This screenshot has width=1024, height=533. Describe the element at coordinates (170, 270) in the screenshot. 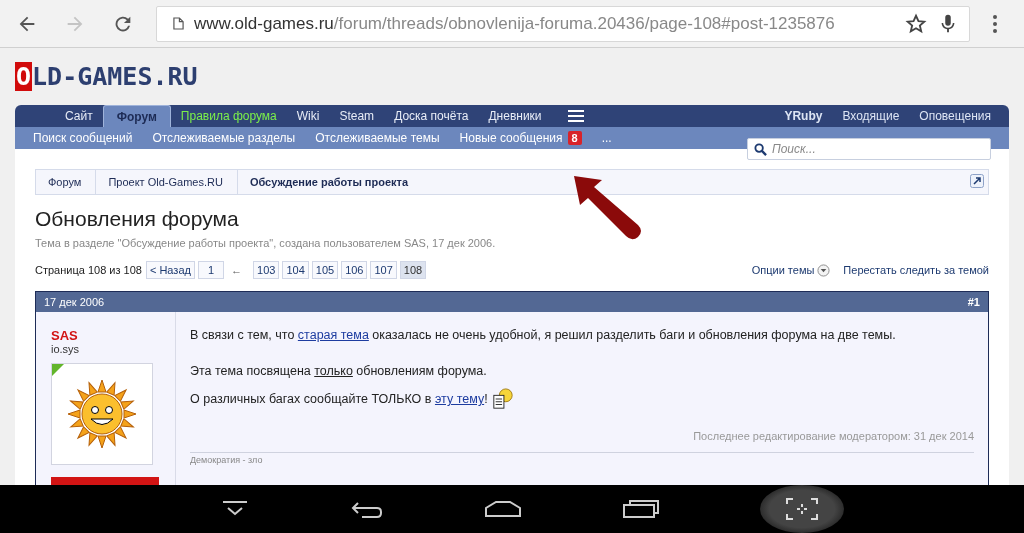

I see `prev-page-button: < Назад` at that location.